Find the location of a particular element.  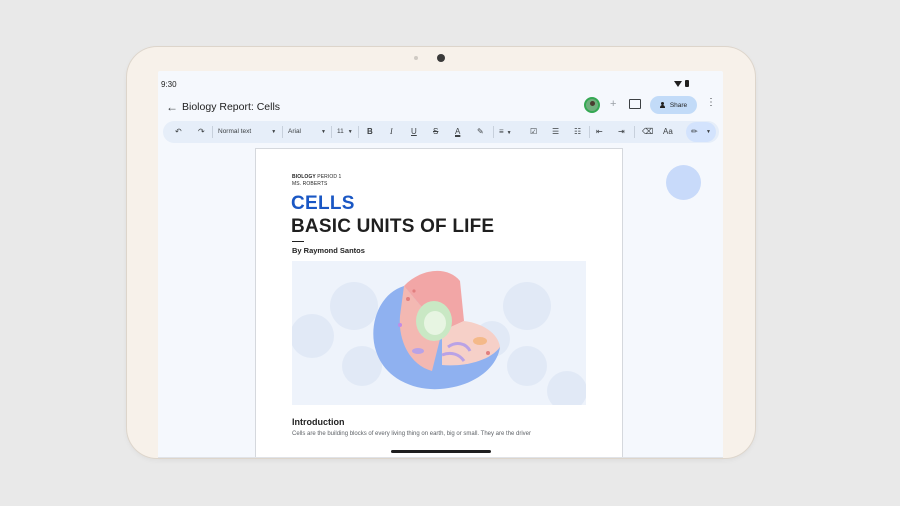

share-button: Share is located at coordinates (673, 105).